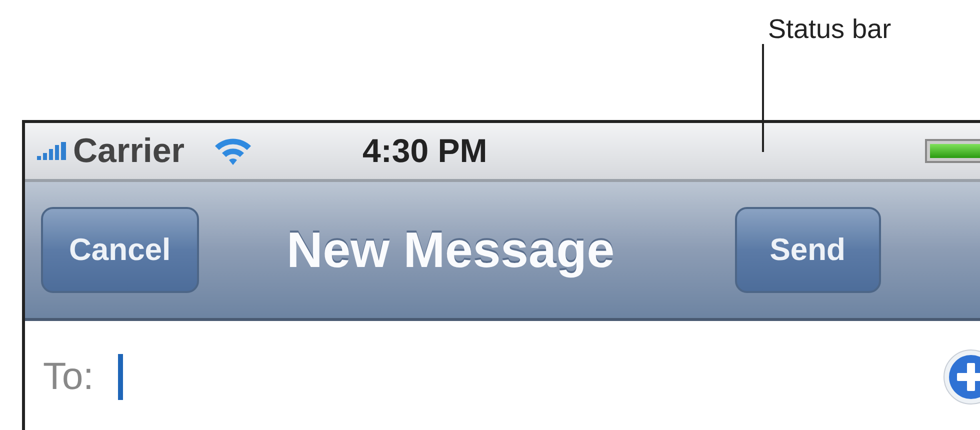 The image size is (980, 430). Describe the element at coordinates (807, 250) in the screenshot. I see `send-button: Send` at that location.